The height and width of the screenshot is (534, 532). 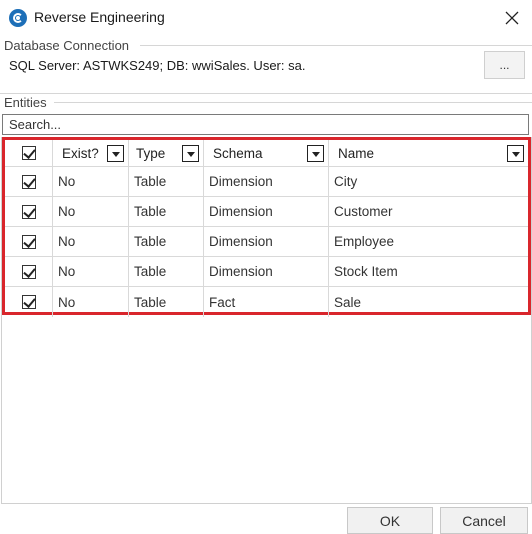 What do you see at coordinates (115, 153) in the screenshot?
I see `filter-dropdown-exist` at bounding box center [115, 153].